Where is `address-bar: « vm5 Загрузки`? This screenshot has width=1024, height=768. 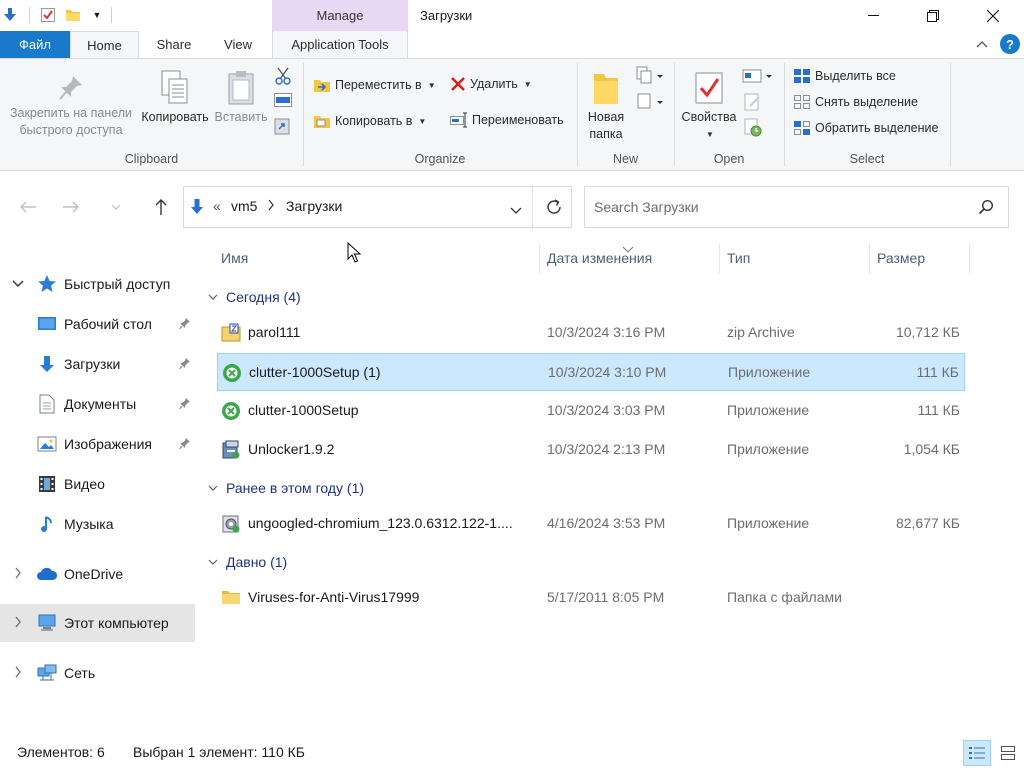
address-bar: « vm5 Загрузки is located at coordinates (377, 207).